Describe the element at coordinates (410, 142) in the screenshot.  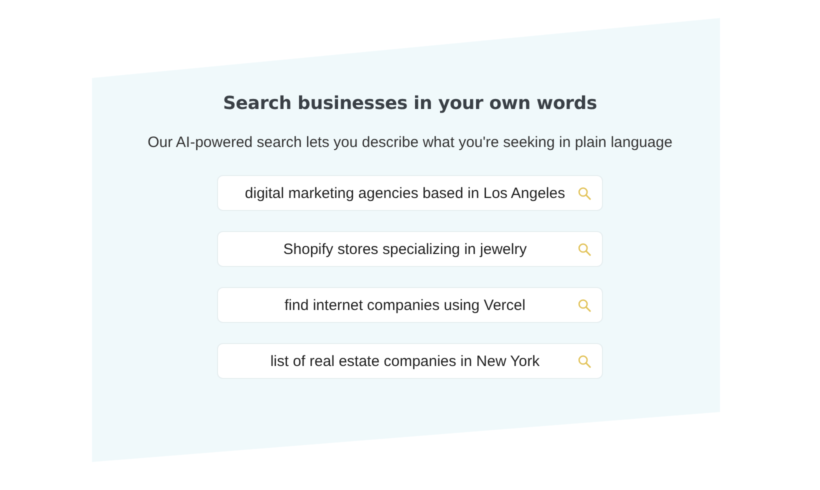
I see `section-subtitle: Our AI-powered search lets you describe what you're seeking in plain language` at that location.